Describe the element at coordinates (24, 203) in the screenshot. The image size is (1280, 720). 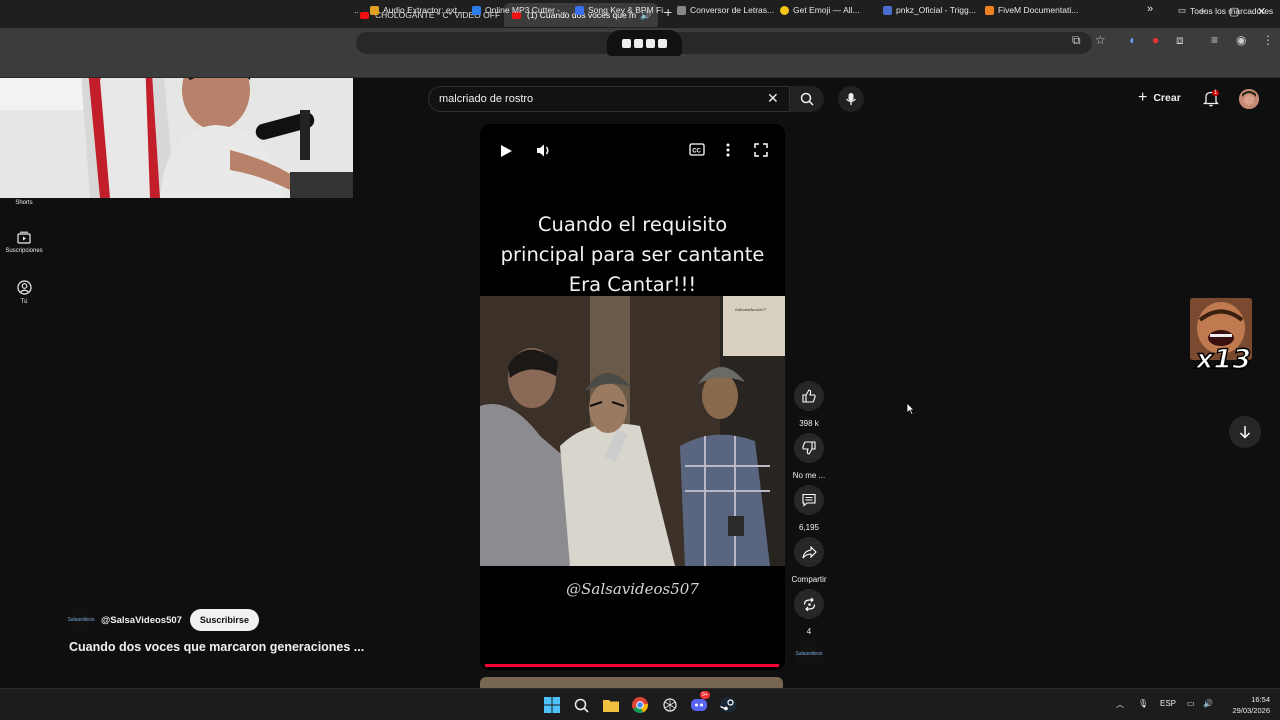
I see `nav-shorts: Shorts` at that location.